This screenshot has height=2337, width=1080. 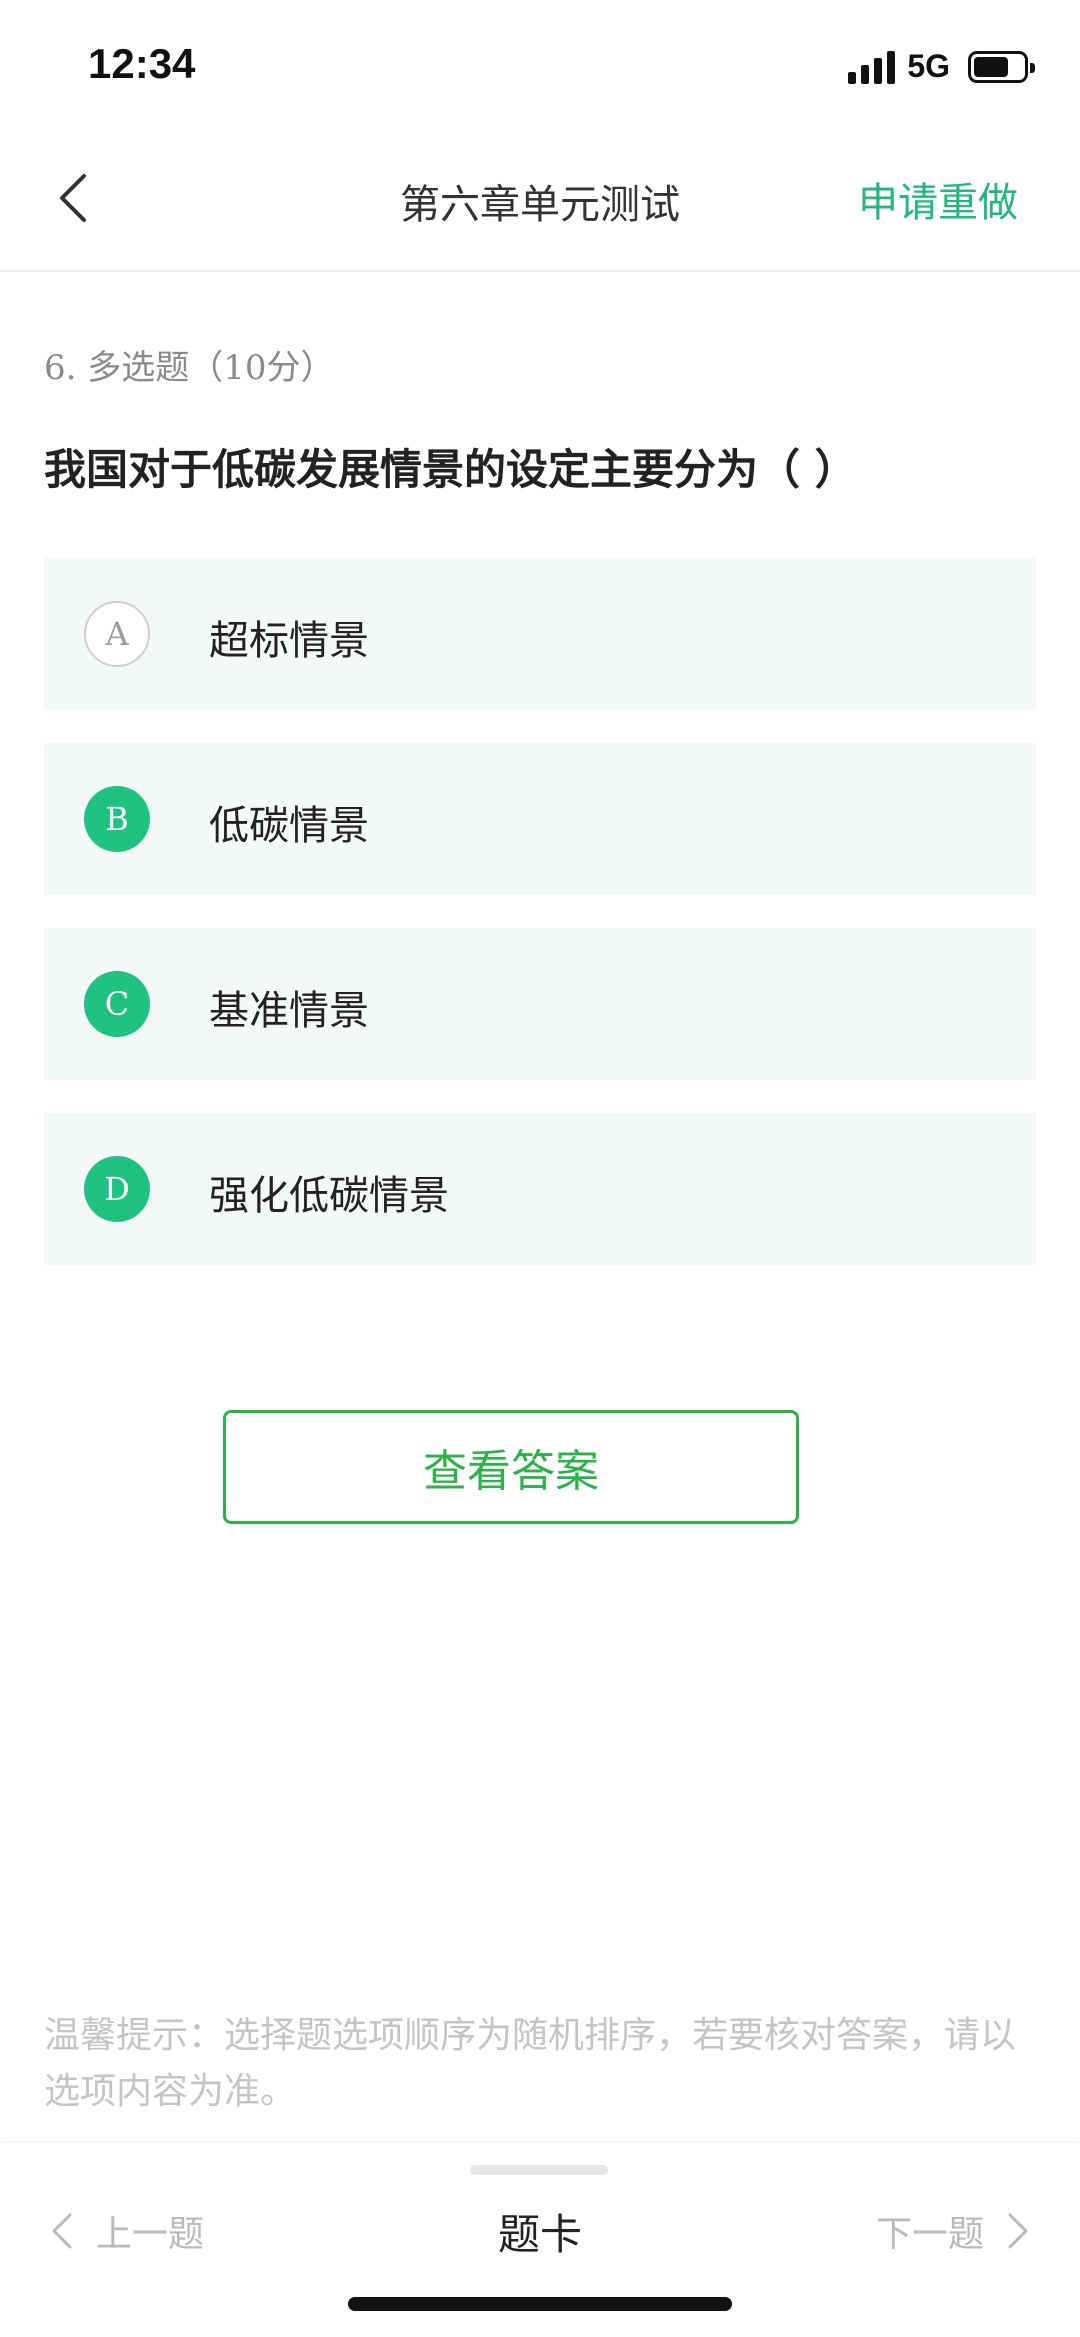 What do you see at coordinates (511, 1467) in the screenshot?
I see `view-answer-button: 查看答案` at bounding box center [511, 1467].